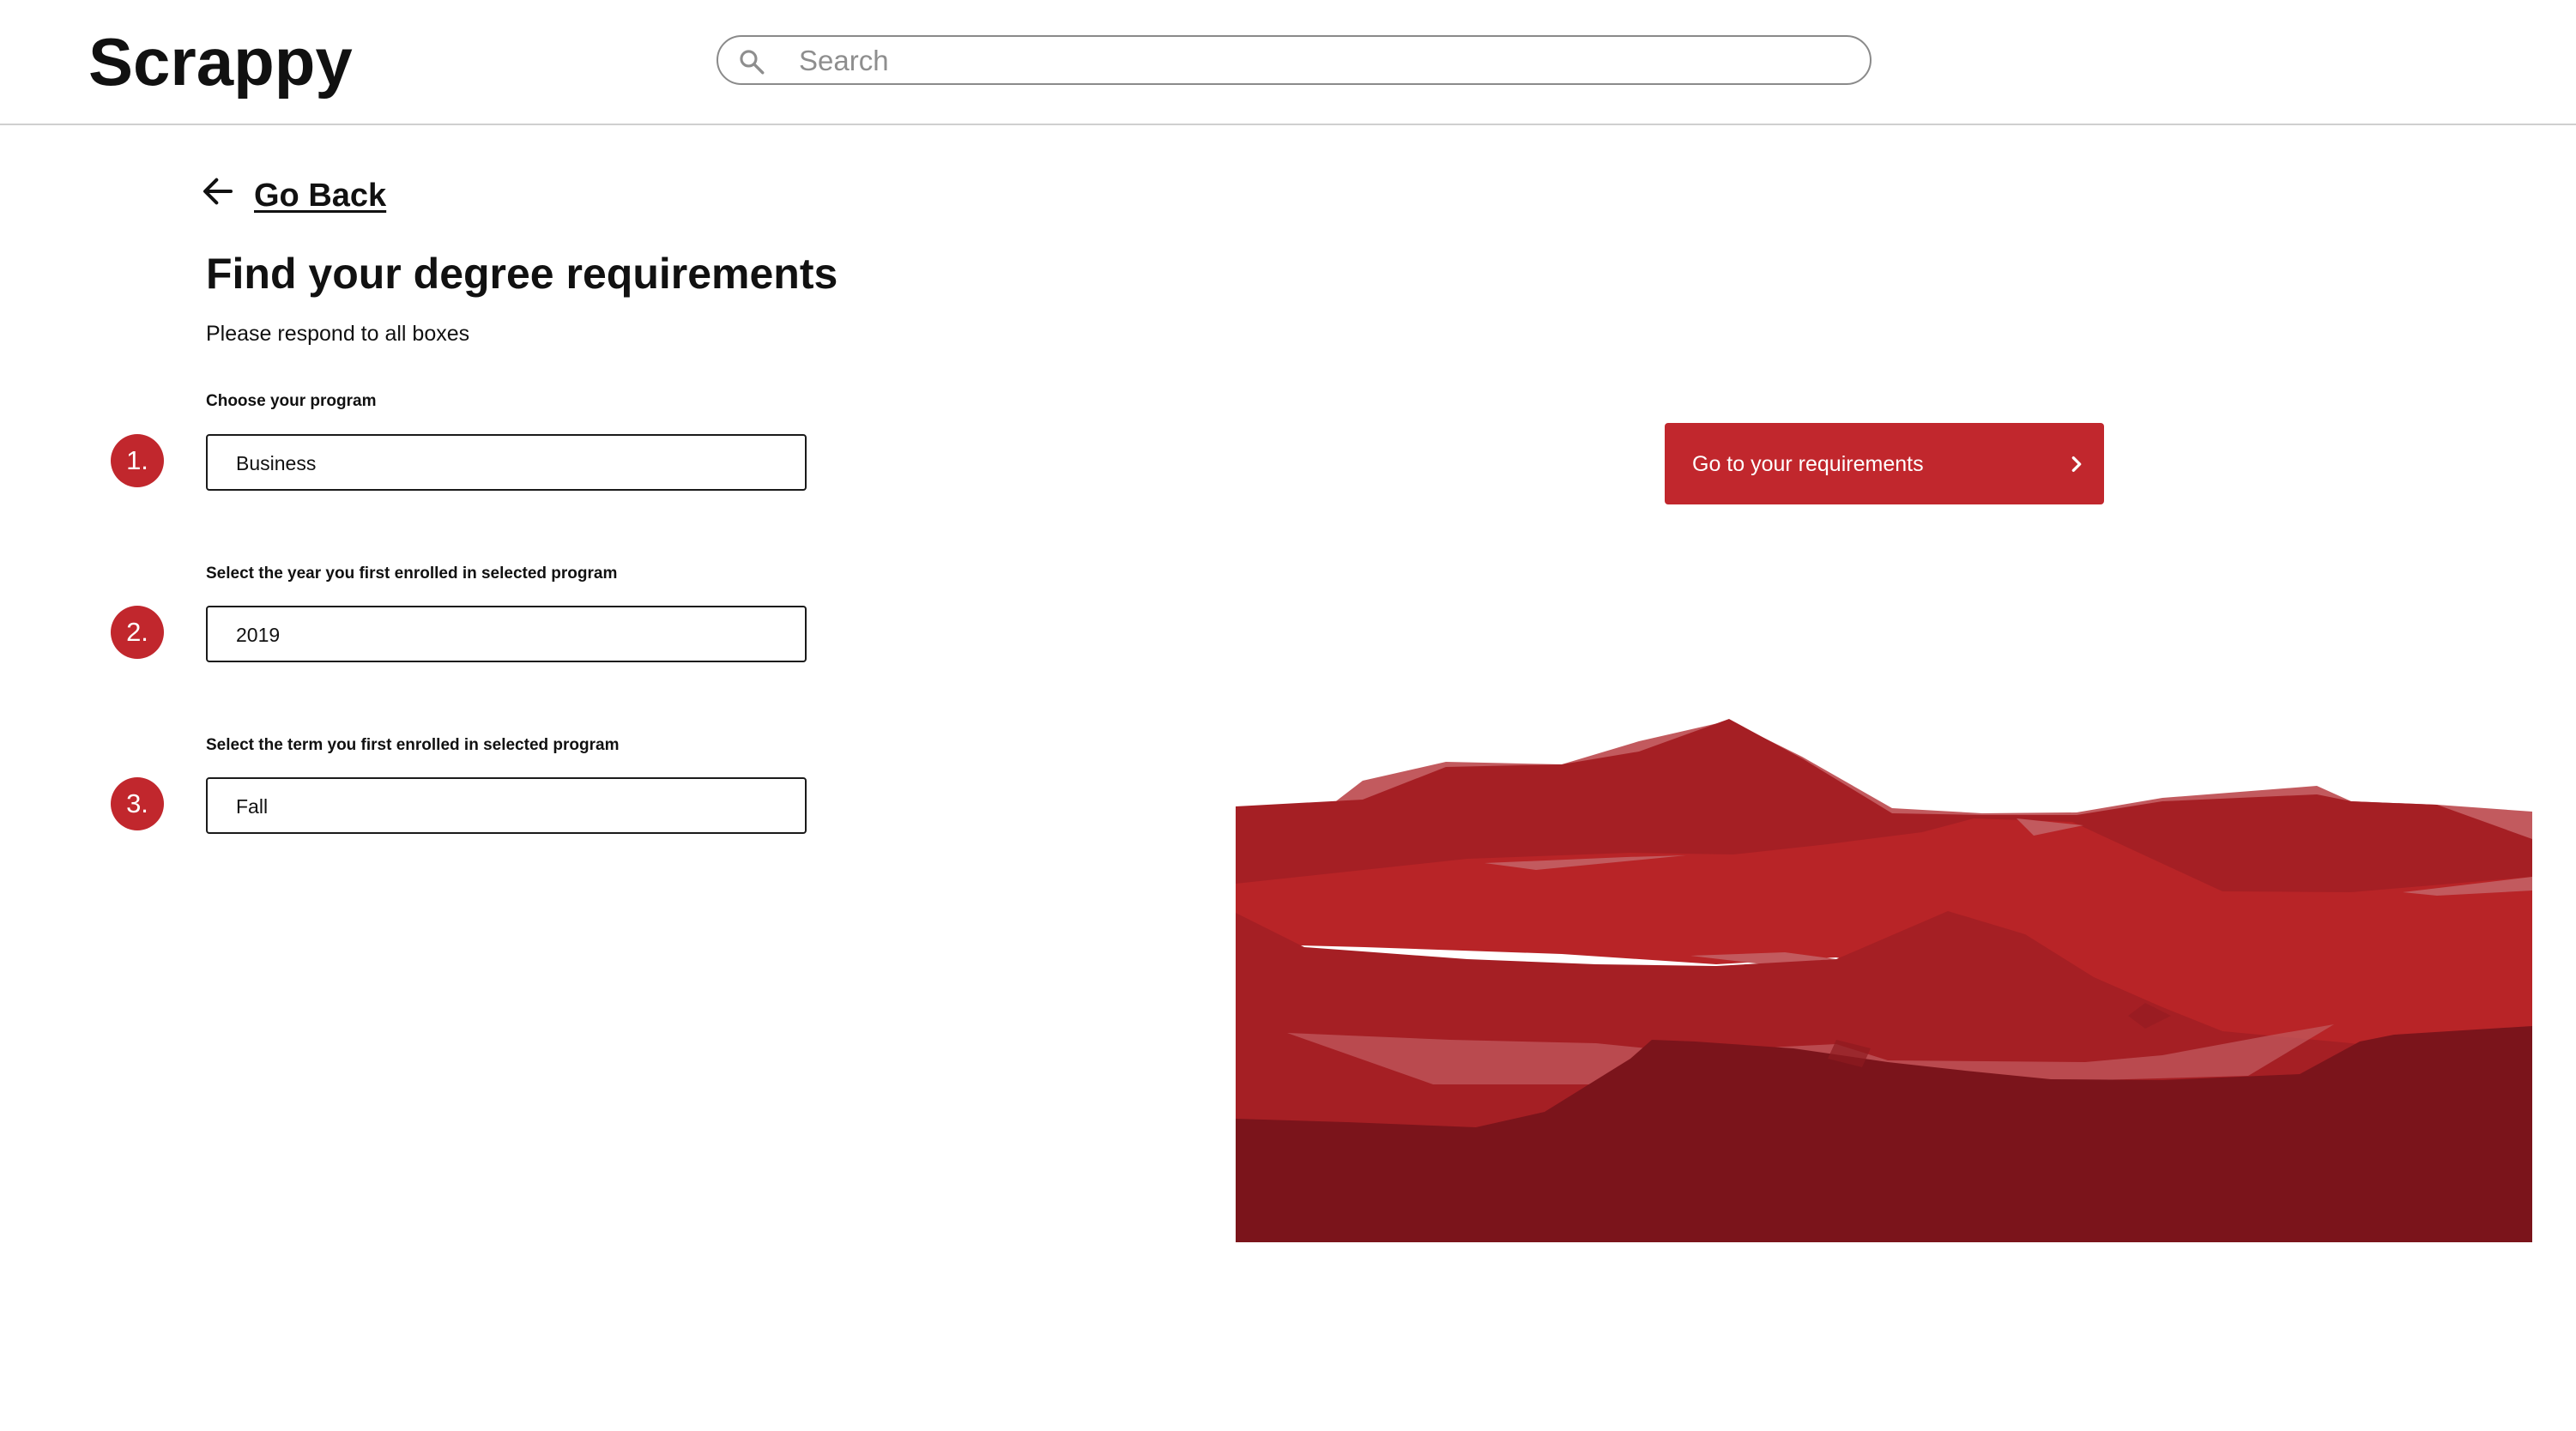 This screenshot has width=2576, height=1431. I want to click on search-bar, so click(1294, 60).